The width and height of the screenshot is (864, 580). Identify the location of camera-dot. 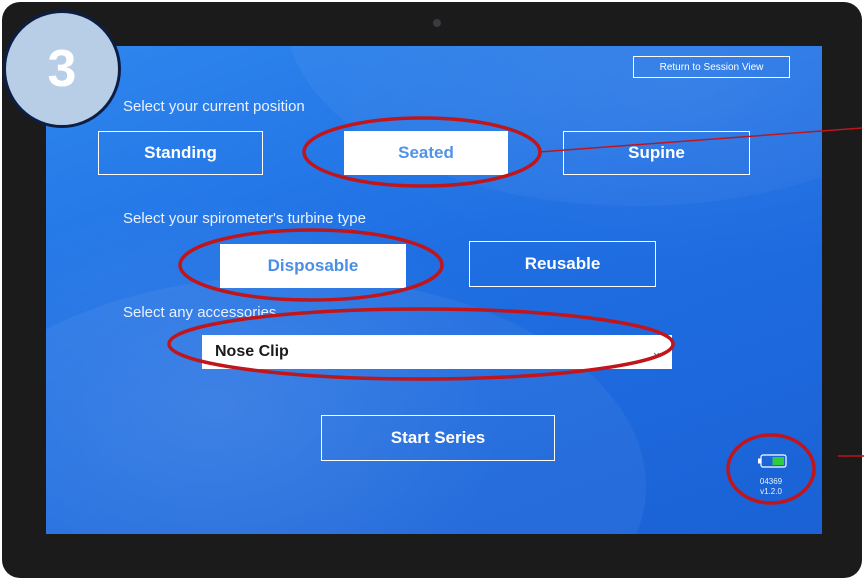
(437, 23).